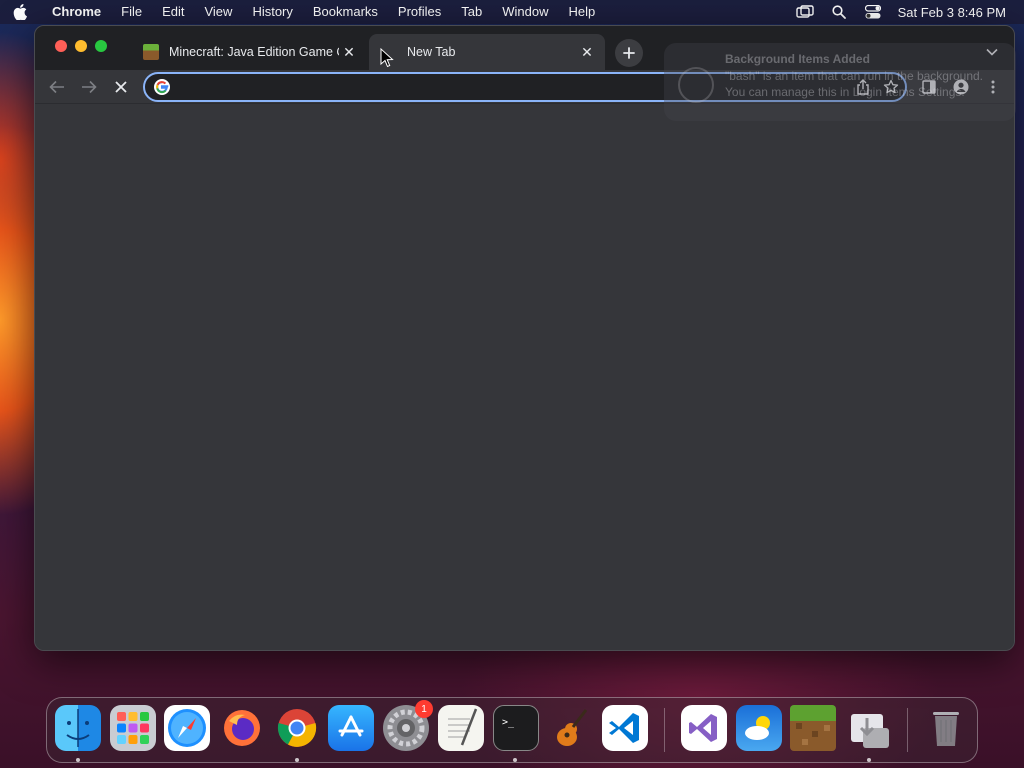  I want to click on menu-edit: Edit, so click(173, 12).